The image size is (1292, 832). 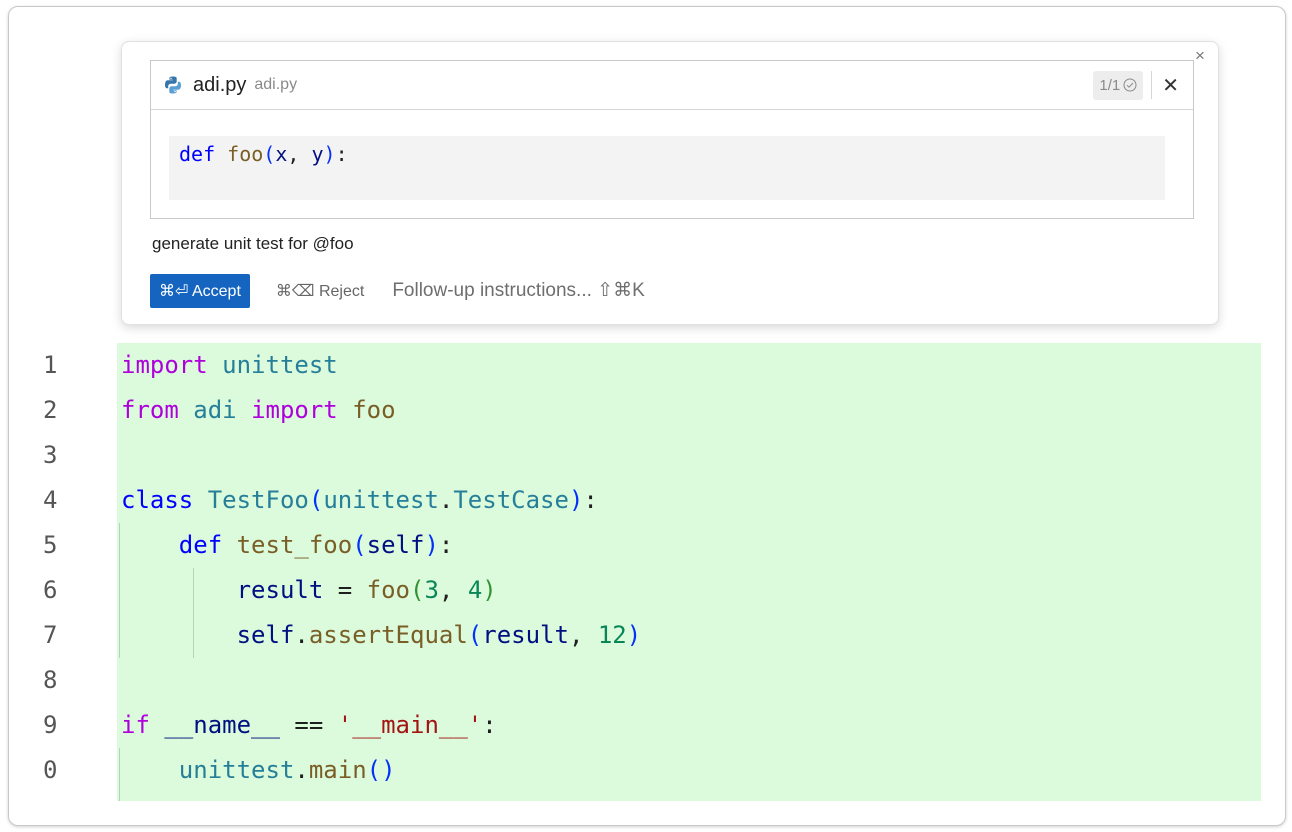 I want to click on peek-header: adi.py adi.py 1/1 ✕, so click(x=672, y=85).